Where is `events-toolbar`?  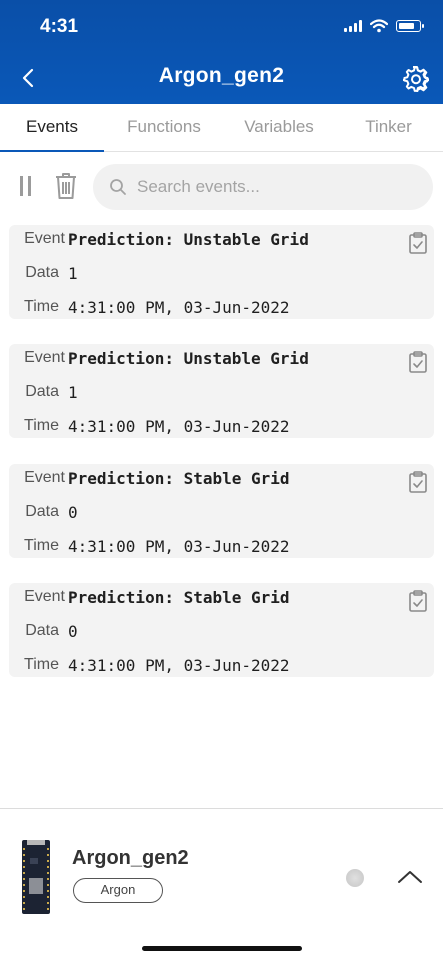
events-toolbar is located at coordinates (221, 187).